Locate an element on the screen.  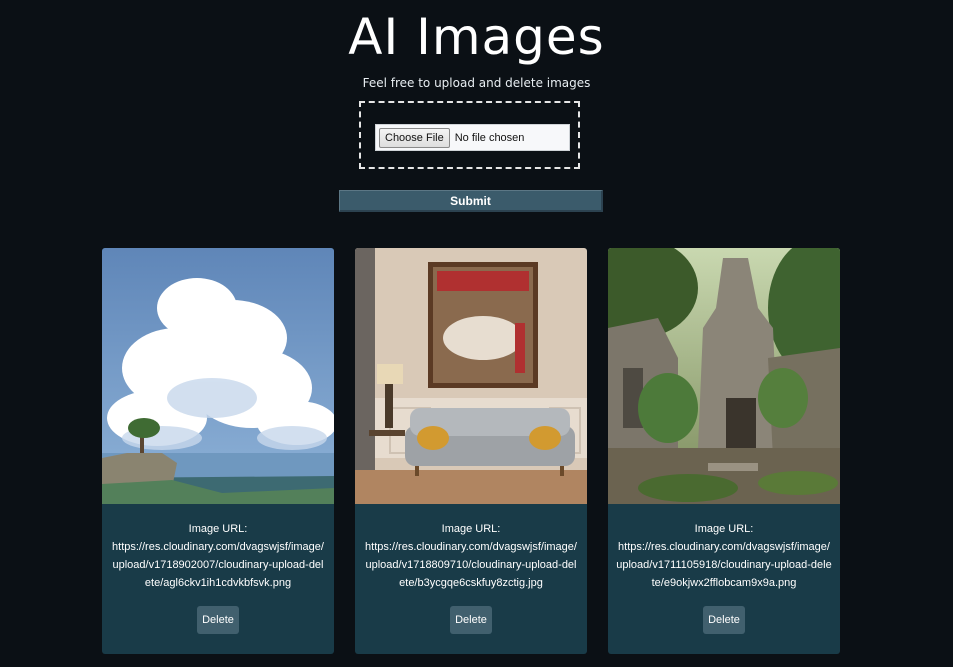
page-subtitle: Feel free to upload and delete images is located at coordinates (476, 83).